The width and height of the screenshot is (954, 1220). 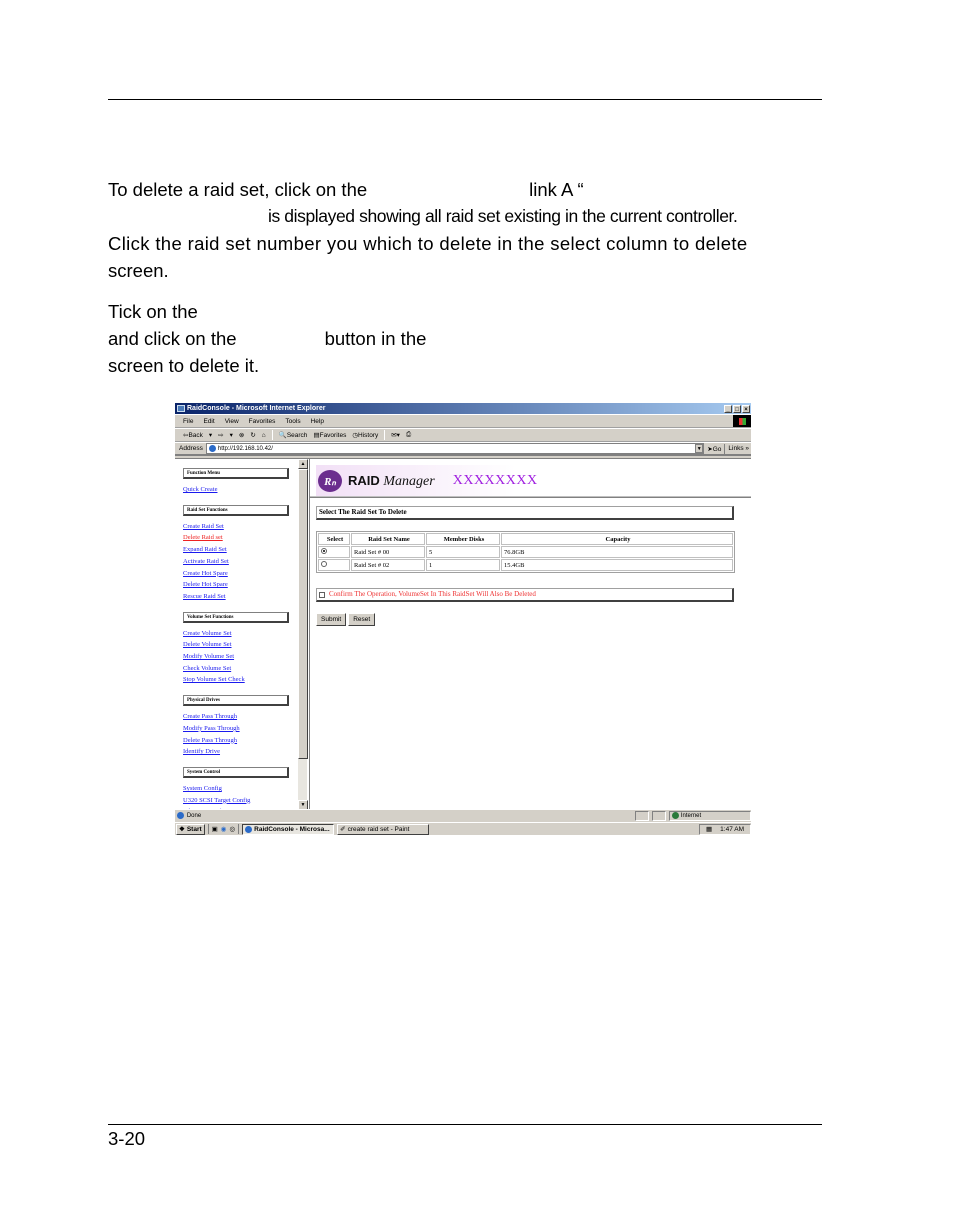 What do you see at coordinates (240, 789) in the screenshot?
I see `sidebar-link-system-config: System Config` at bounding box center [240, 789].